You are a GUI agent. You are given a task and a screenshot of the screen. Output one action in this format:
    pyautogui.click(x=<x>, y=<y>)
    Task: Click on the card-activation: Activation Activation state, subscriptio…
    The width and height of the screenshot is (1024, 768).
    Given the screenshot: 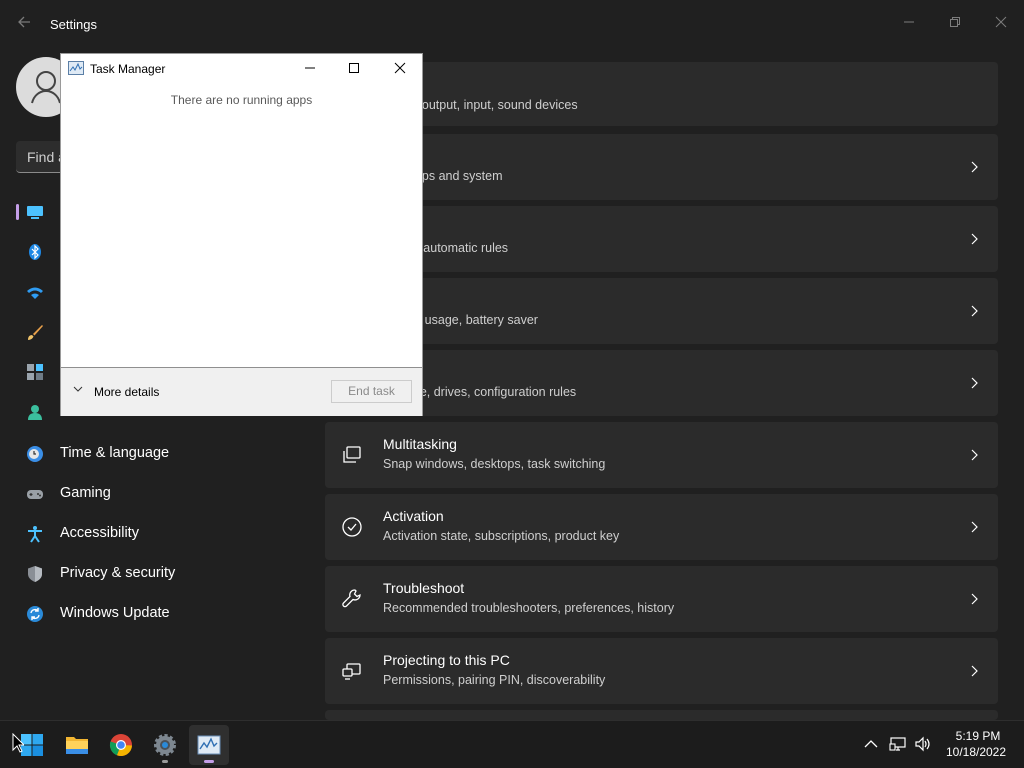 What is the action you would take?
    pyautogui.click(x=661, y=527)
    